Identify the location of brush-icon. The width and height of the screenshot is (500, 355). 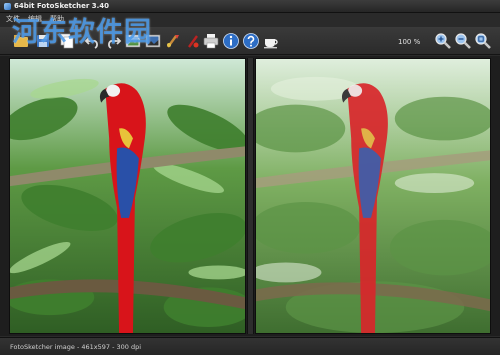
(173, 41).